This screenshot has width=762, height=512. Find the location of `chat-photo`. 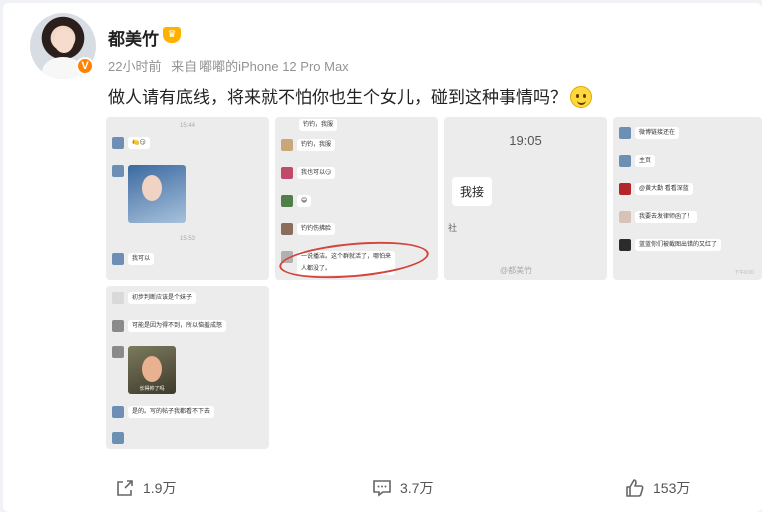

chat-photo is located at coordinates (157, 194).